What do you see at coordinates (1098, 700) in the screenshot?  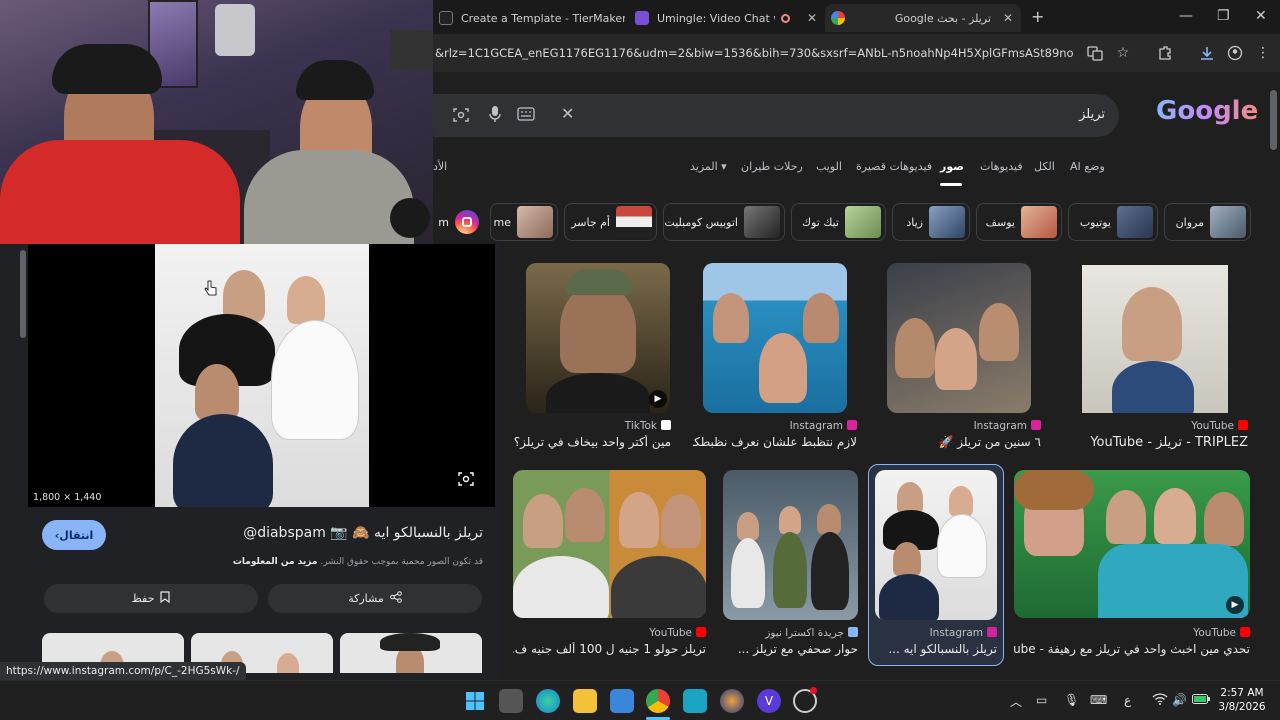 I see `keyboard-tray-icon: ⌨` at bounding box center [1098, 700].